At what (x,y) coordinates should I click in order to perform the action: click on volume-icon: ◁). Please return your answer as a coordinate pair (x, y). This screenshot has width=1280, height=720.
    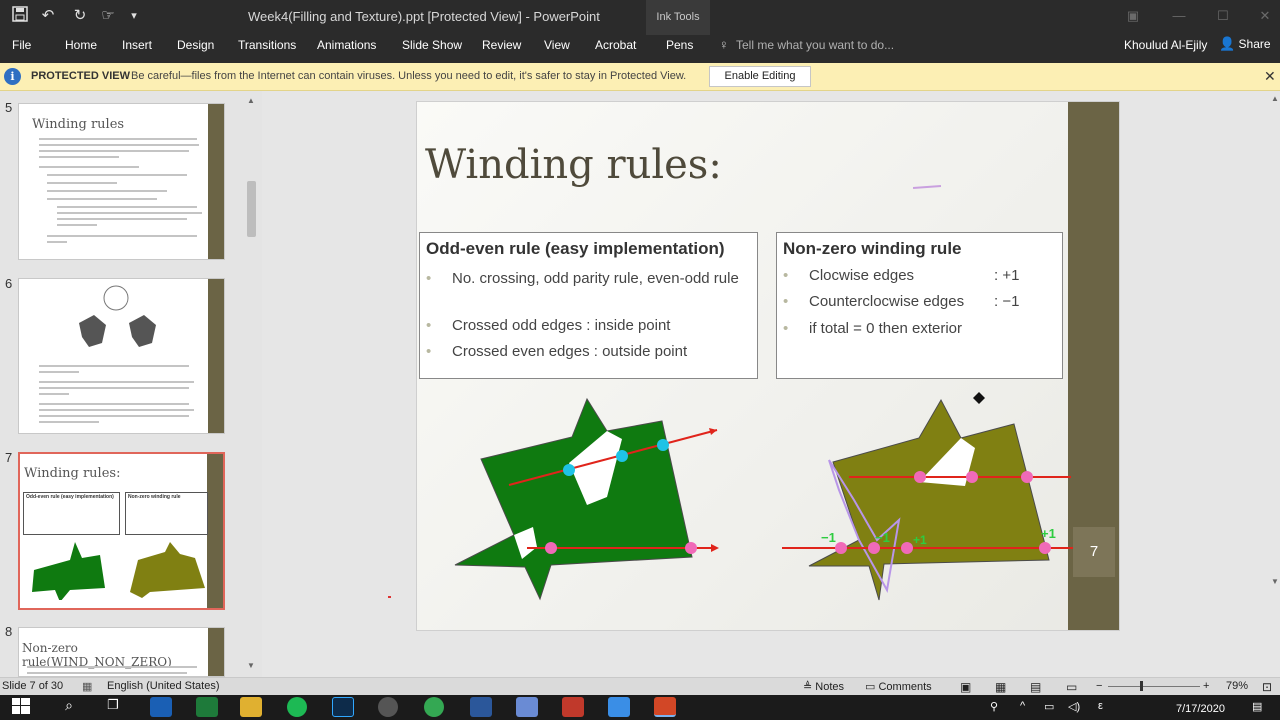
    Looking at the image, I should click on (1074, 706).